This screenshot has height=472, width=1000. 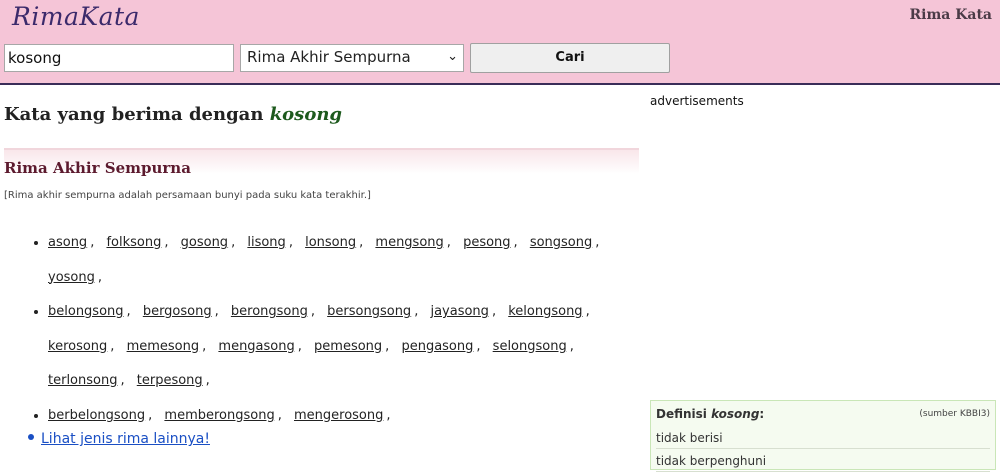 What do you see at coordinates (163, 346) in the screenshot?
I see `rhyme-word-link: memesong` at bounding box center [163, 346].